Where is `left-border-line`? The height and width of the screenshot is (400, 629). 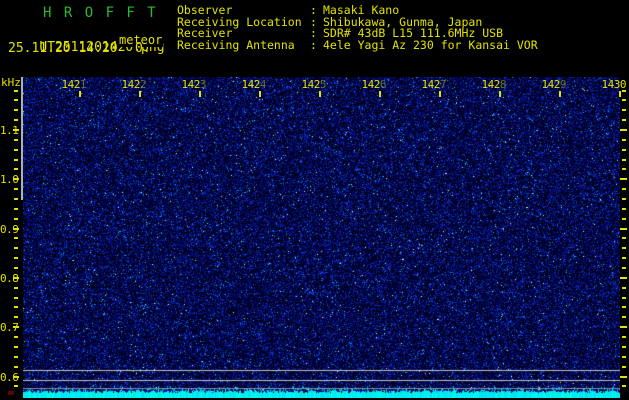 left-border-line is located at coordinates (22, 138).